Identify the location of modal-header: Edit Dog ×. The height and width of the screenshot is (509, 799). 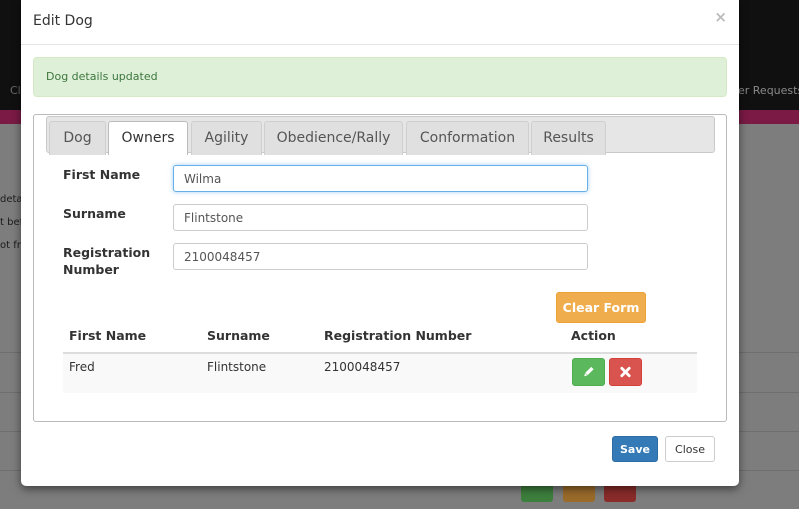
(380, 22).